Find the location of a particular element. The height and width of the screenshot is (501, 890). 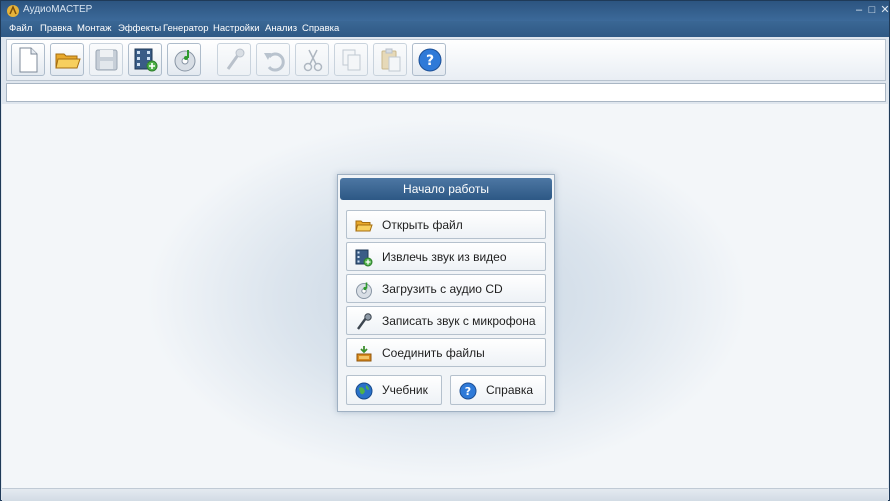

extract-audio-action-button: Извлечь звук из видео is located at coordinates (446, 256).